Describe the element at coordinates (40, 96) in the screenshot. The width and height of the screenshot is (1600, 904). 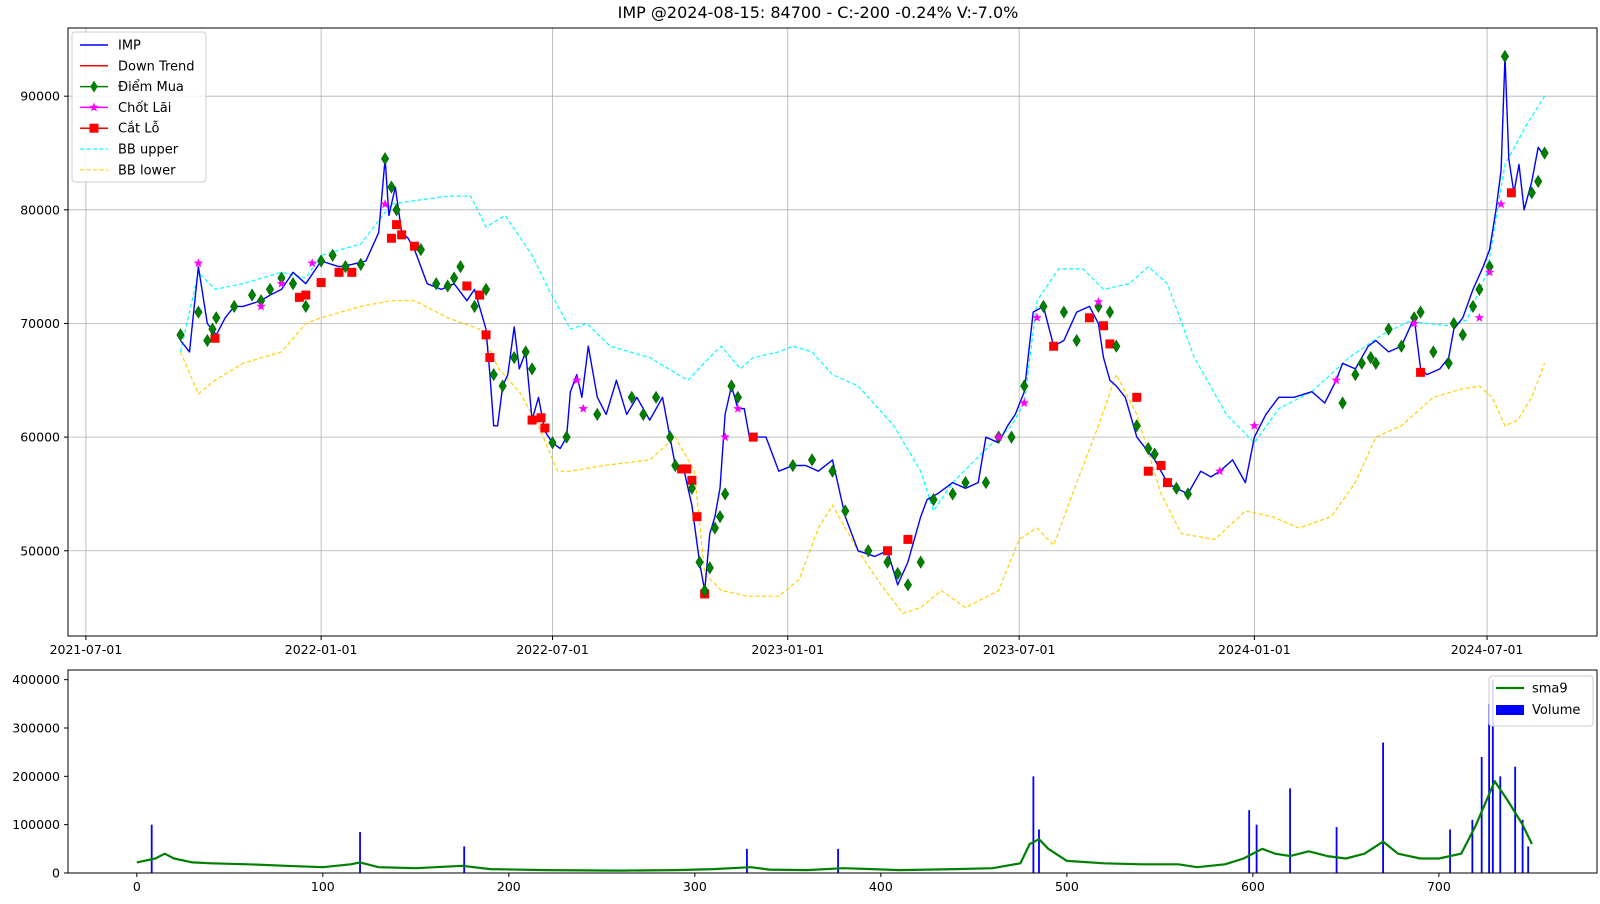
I see `y-tick-label: 90000` at that location.